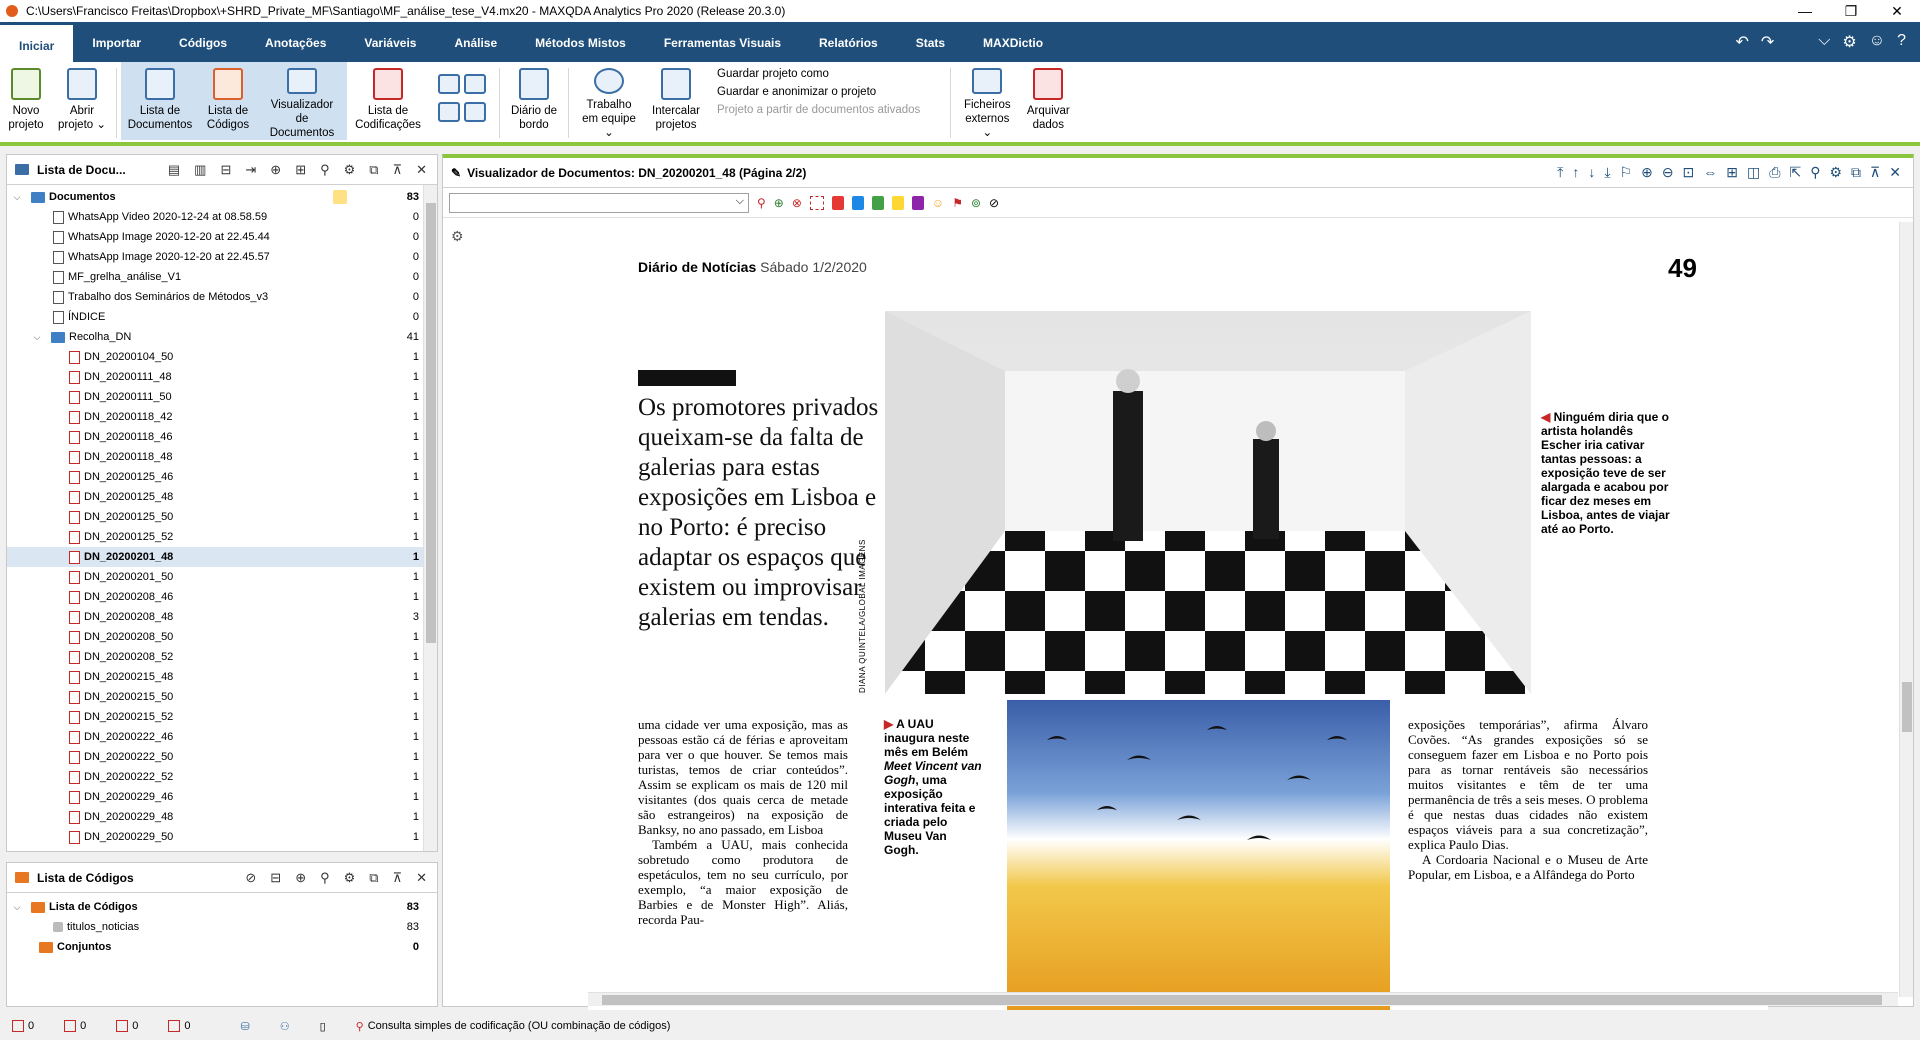  I want to click on menu-relatorios: Relatórios, so click(848, 42).